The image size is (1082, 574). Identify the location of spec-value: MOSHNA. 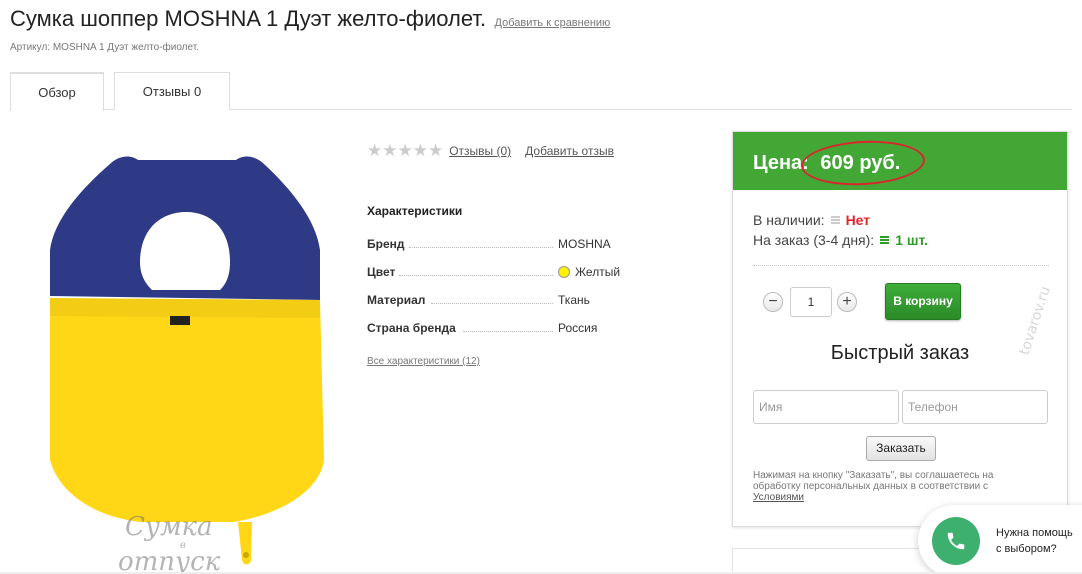
(584, 244).